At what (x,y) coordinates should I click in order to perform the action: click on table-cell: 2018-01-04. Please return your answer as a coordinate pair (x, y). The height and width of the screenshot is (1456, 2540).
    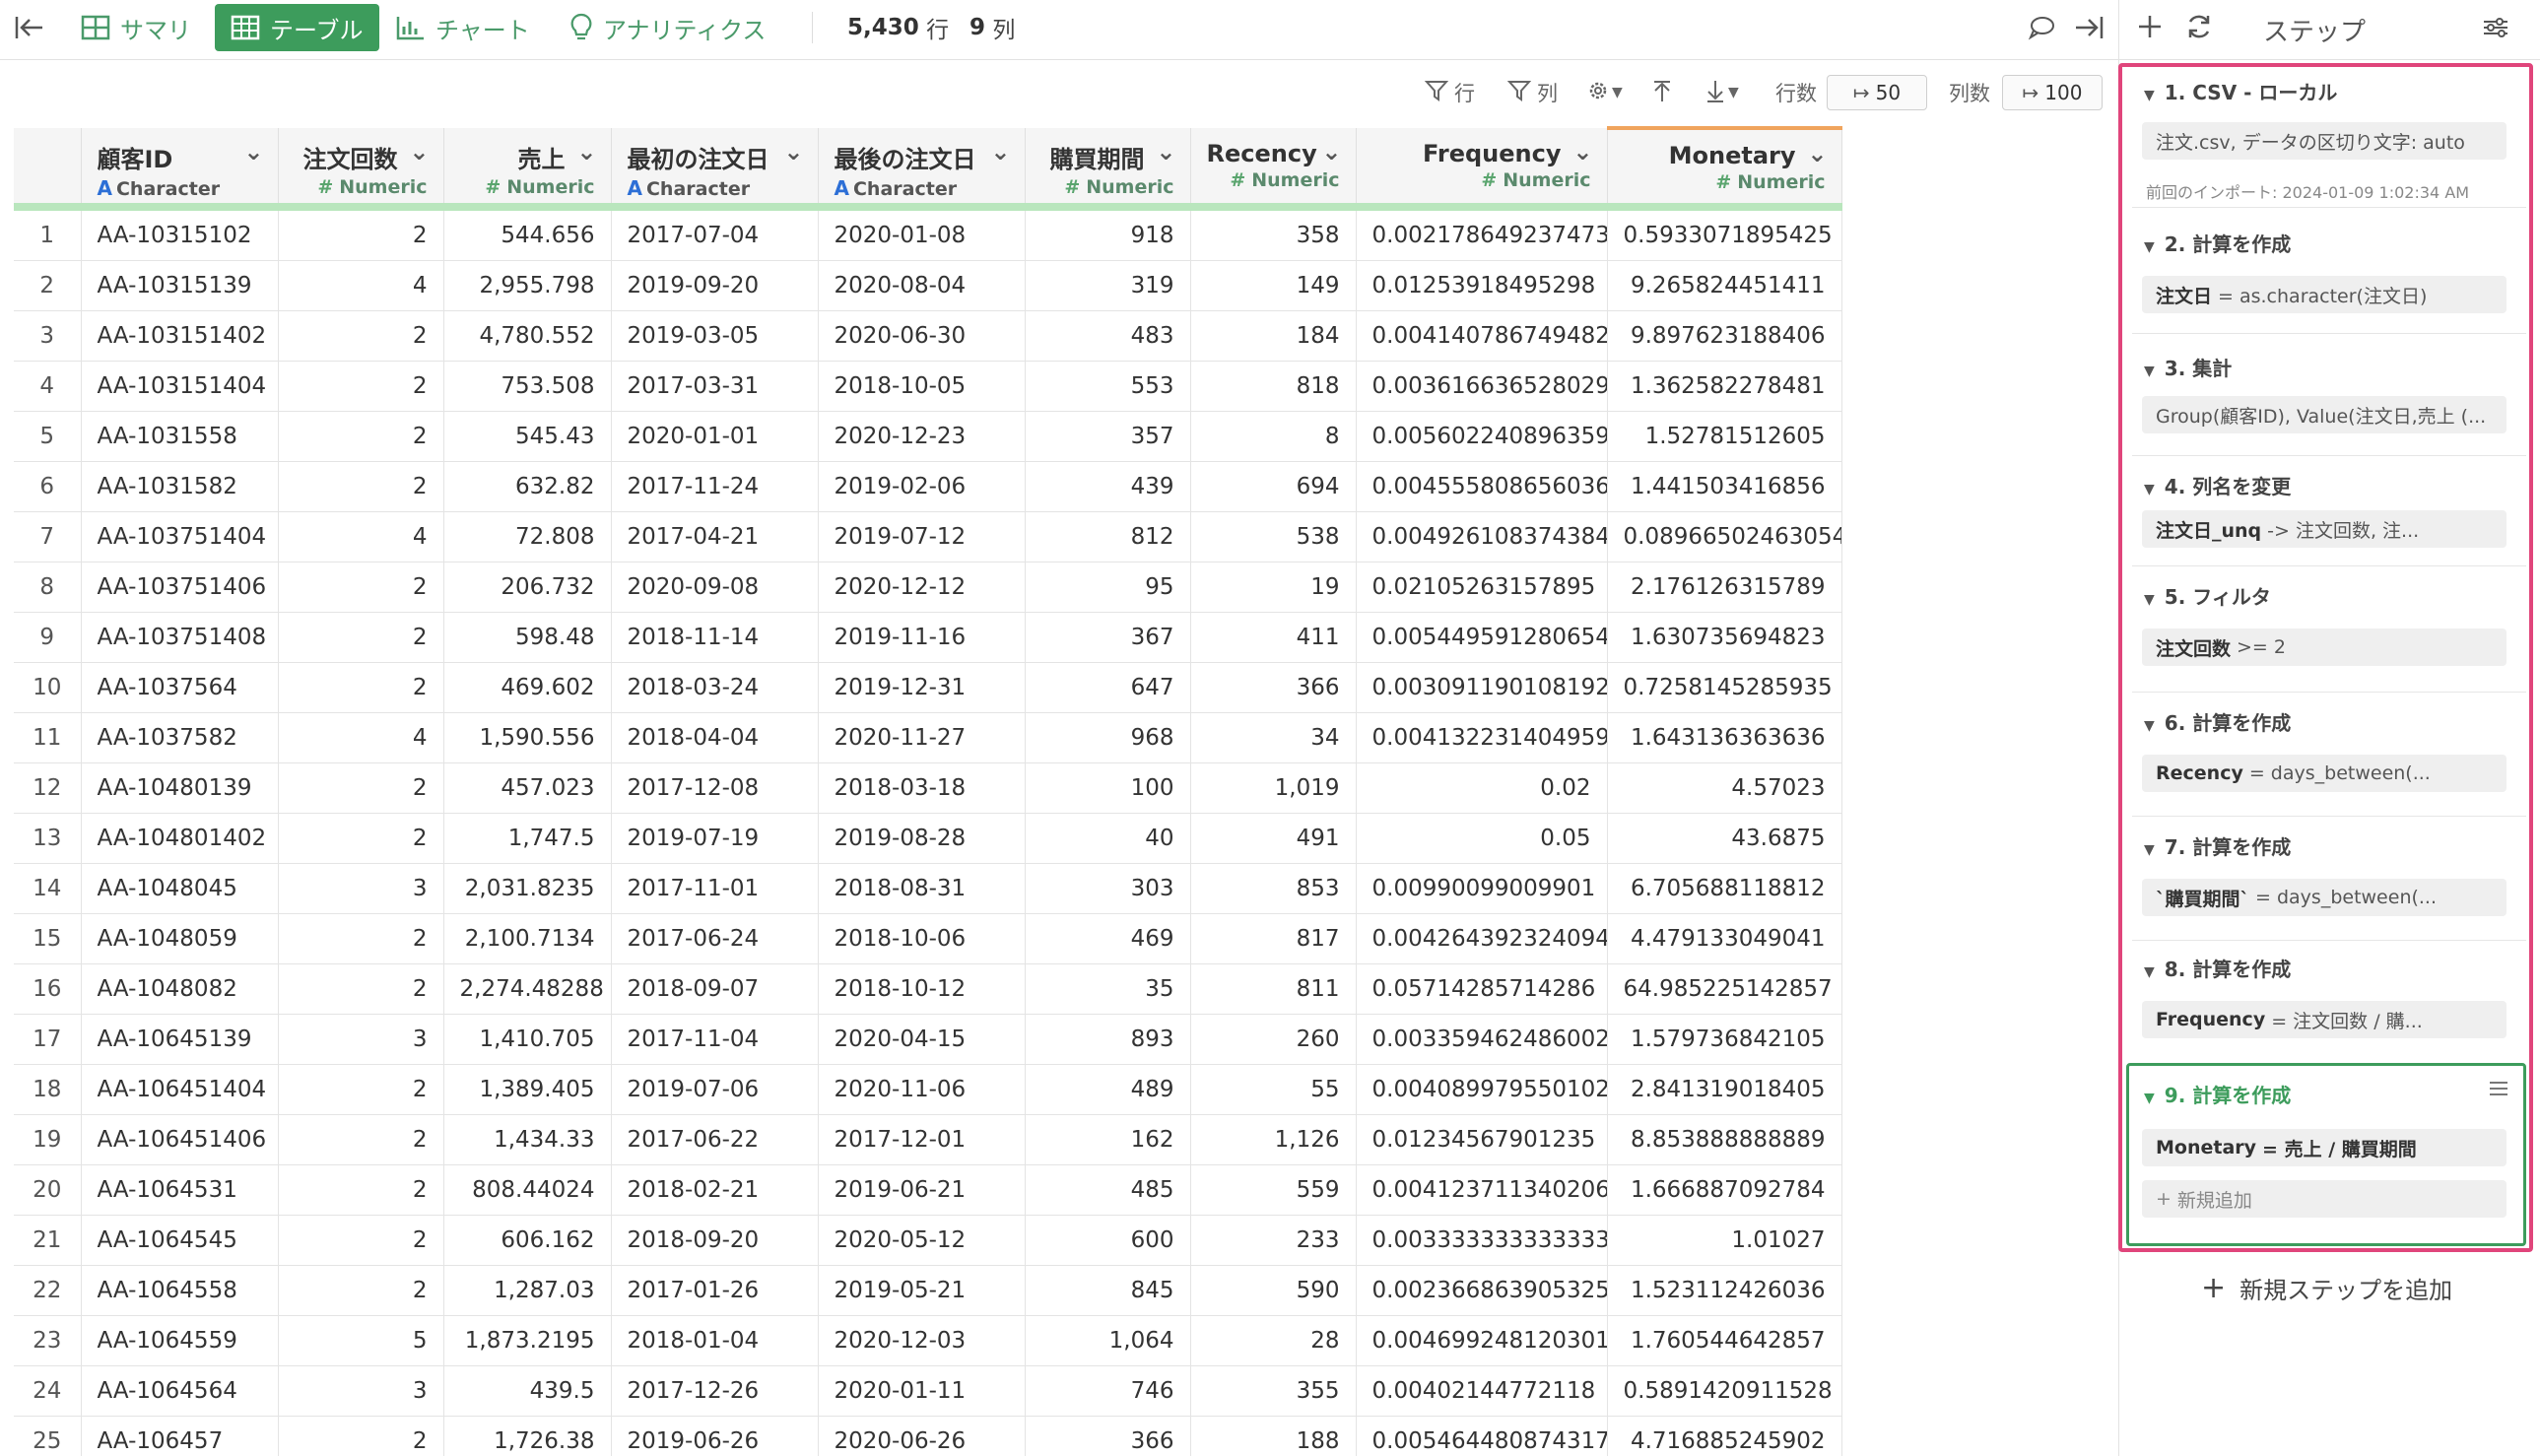
    Looking at the image, I should click on (715, 1340).